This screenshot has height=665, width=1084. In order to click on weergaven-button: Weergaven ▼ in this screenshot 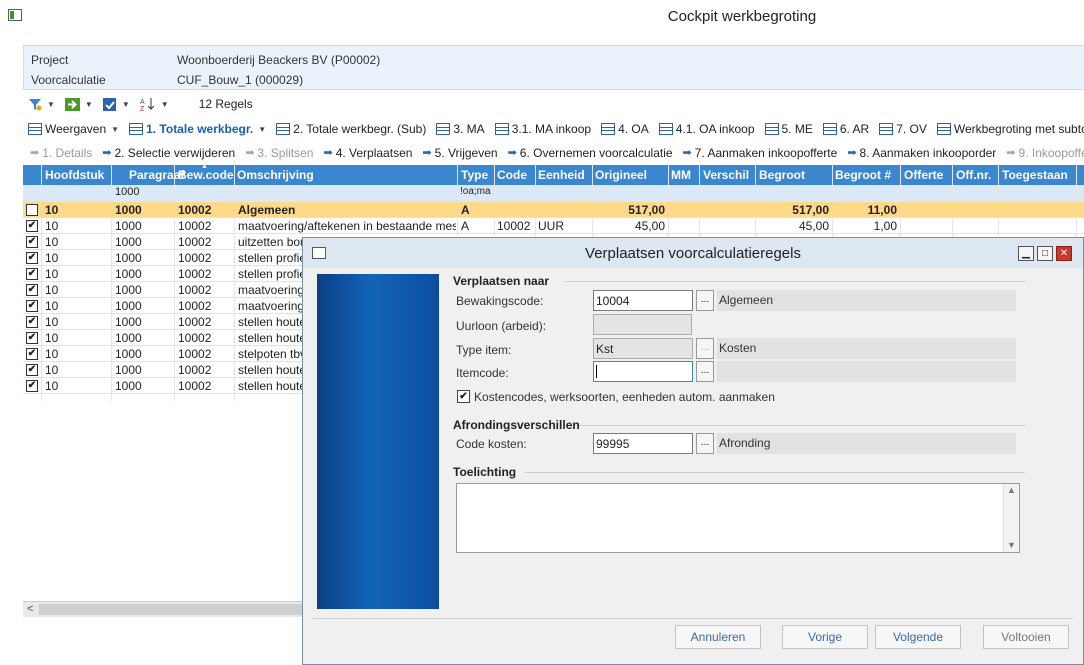, I will do `click(73, 129)`.